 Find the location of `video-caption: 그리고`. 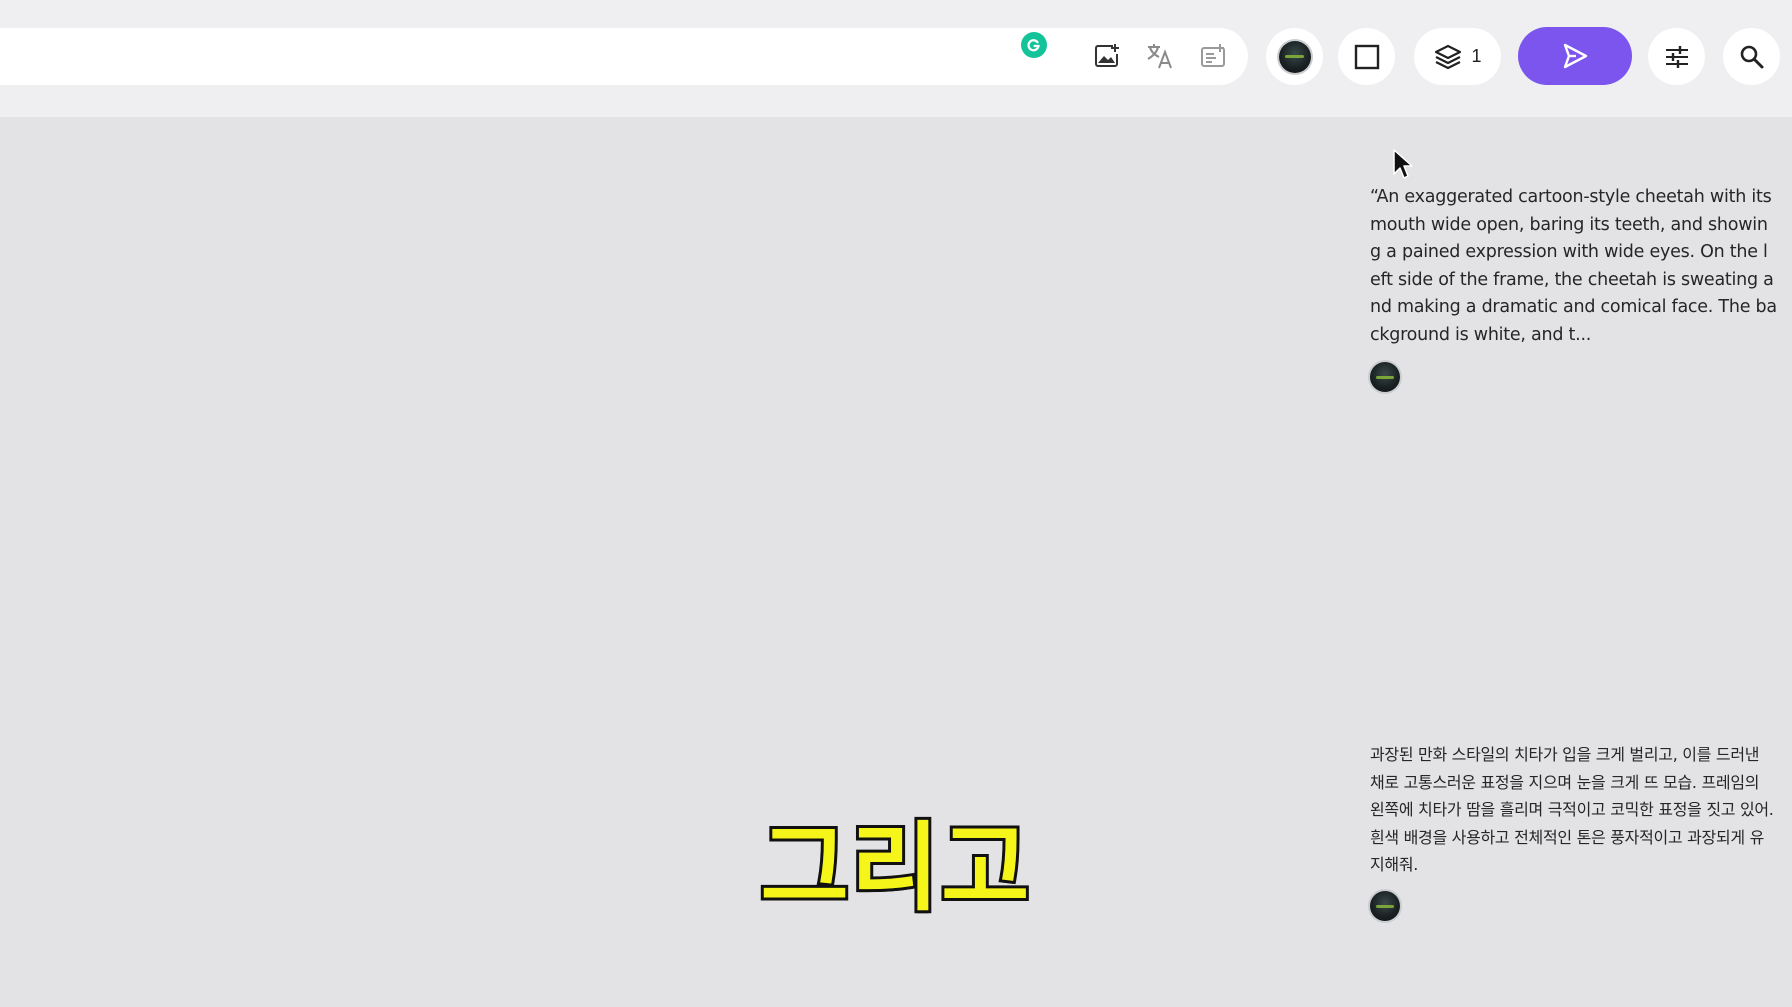

video-caption: 그리고 is located at coordinates (895, 868).